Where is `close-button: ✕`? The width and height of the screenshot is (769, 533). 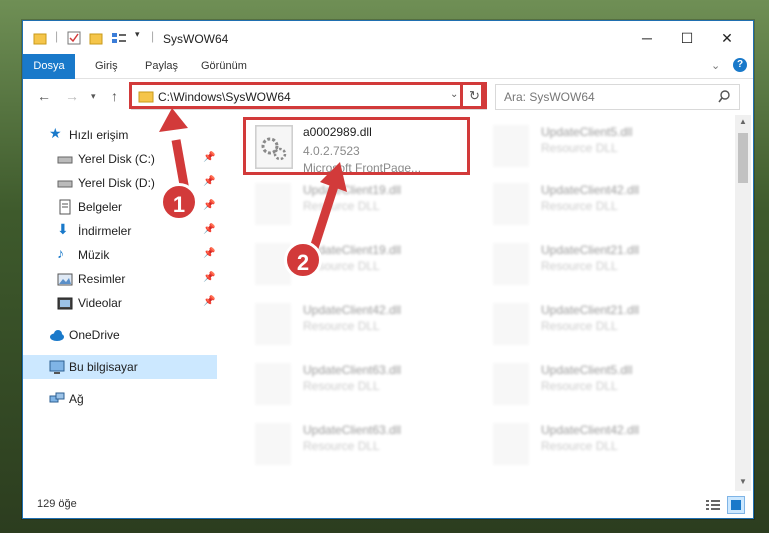
close-button: ✕ is located at coordinates (727, 38).